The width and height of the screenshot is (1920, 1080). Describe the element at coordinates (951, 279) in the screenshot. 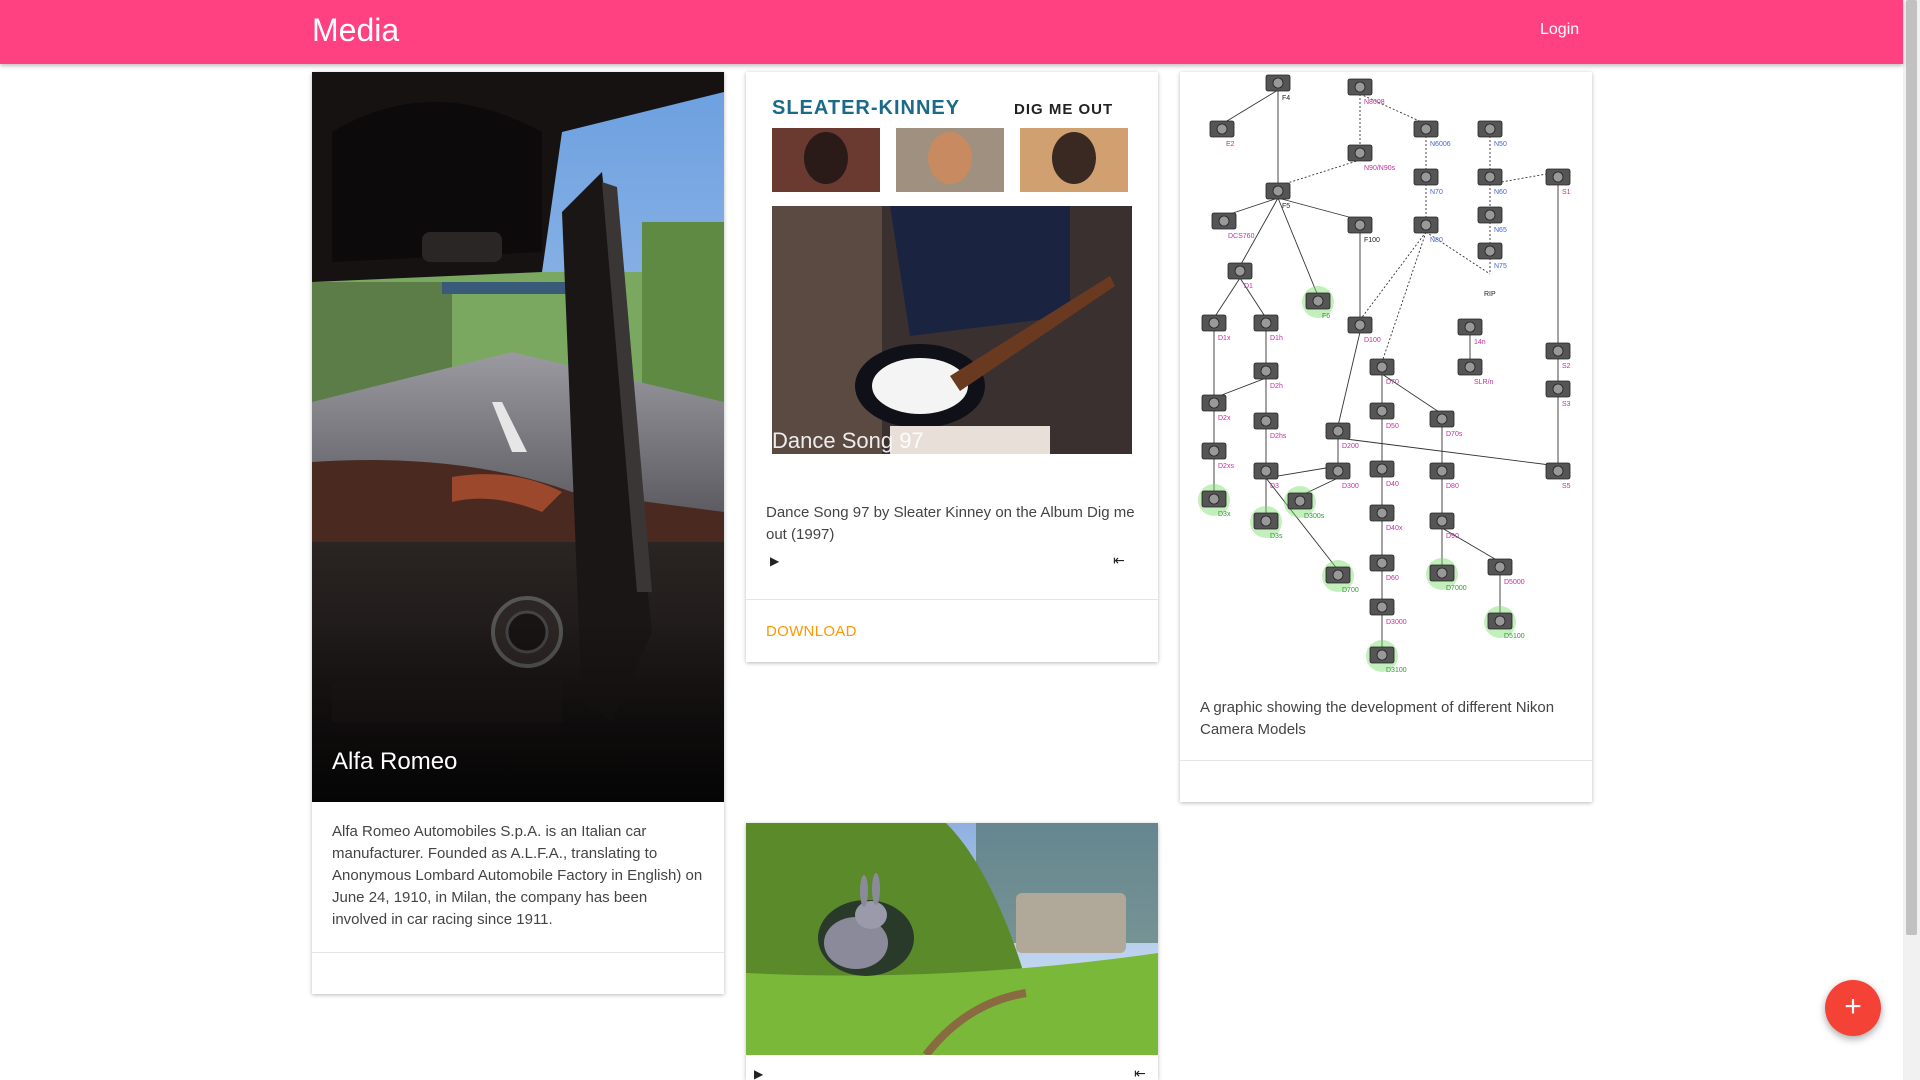

I see `album-cover-image: SLEATER-KINNEY DIG ME OUT Dance Song 97` at that location.